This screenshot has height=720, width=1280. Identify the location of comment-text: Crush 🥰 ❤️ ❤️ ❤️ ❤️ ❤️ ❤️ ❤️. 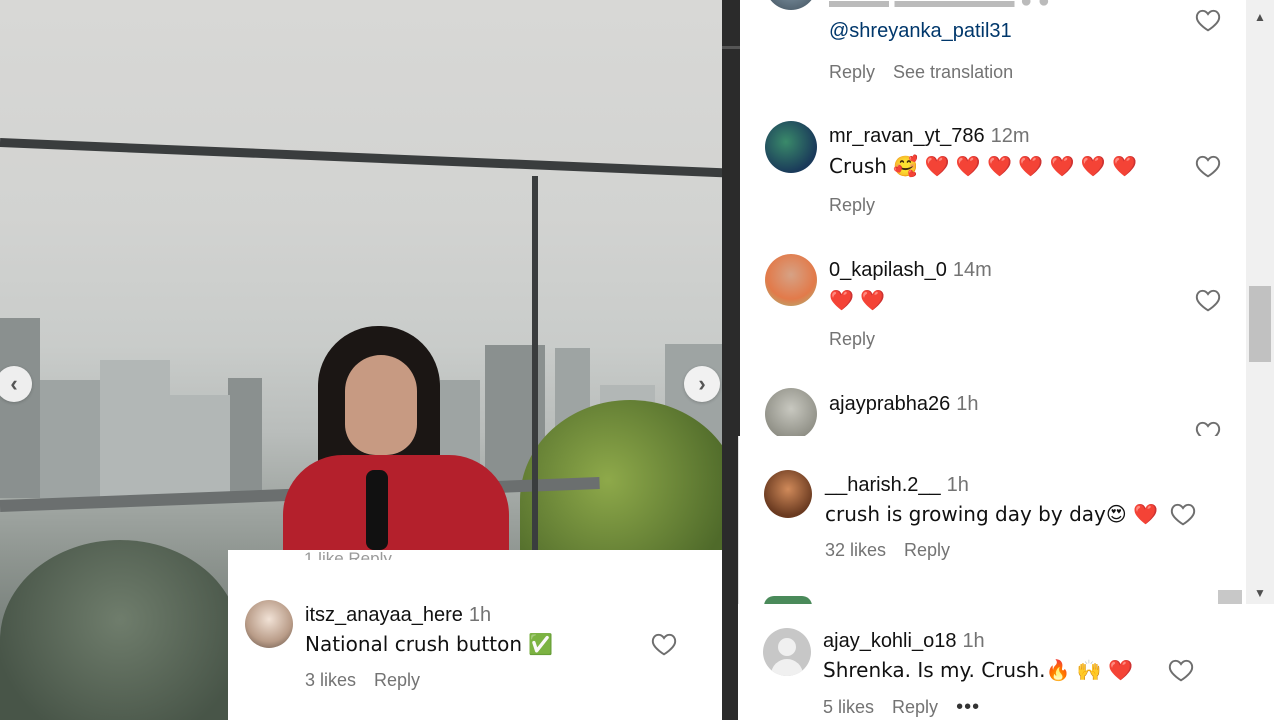
(983, 166).